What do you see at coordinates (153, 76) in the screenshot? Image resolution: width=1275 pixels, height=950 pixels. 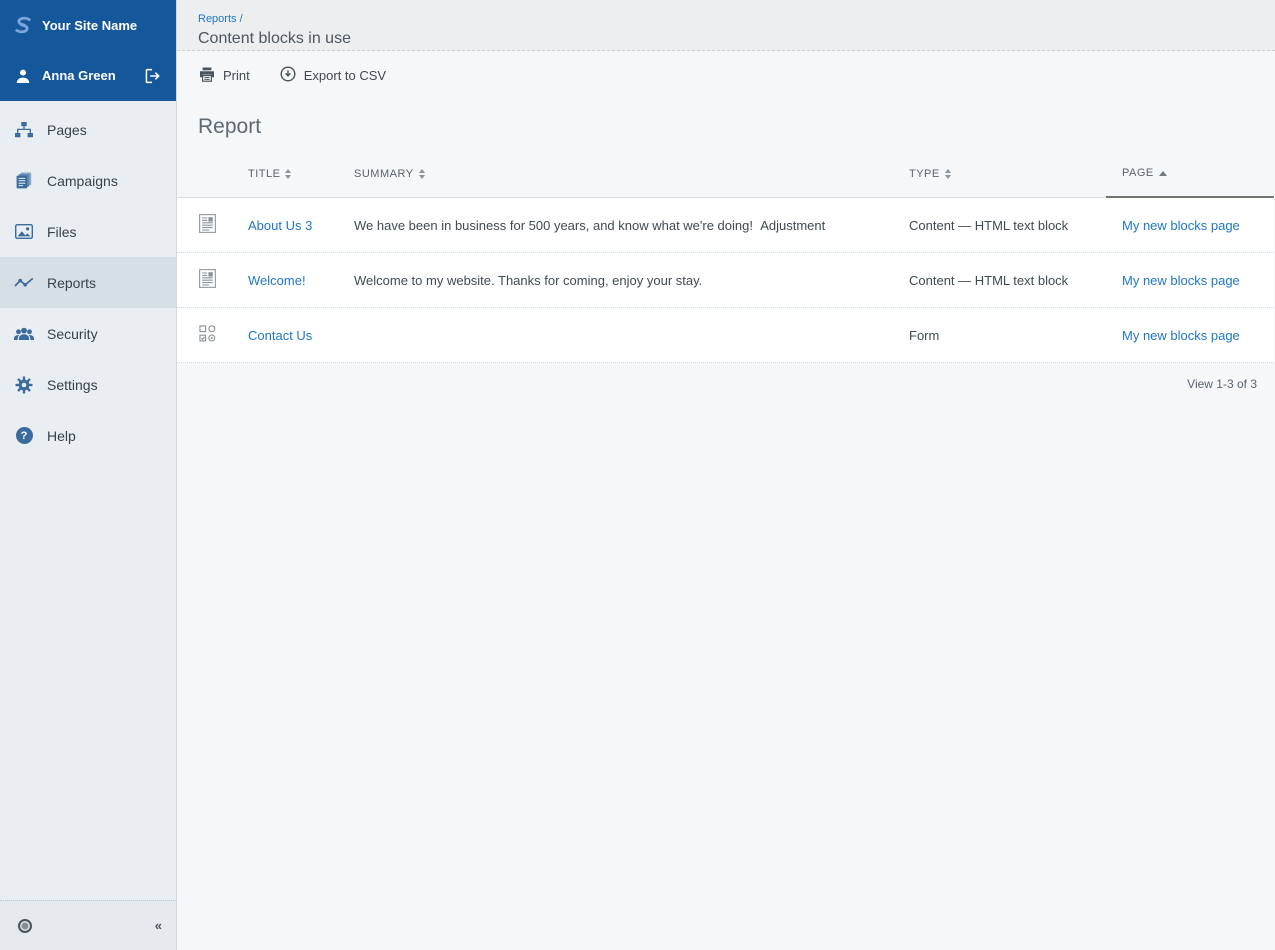 I see `logout-button` at bounding box center [153, 76].